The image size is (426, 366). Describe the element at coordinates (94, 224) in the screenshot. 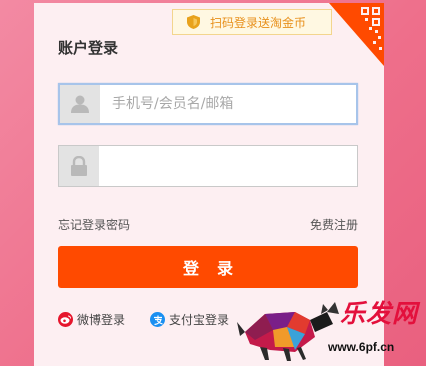

I see `forgot-password-link: 忘记登录密码` at that location.